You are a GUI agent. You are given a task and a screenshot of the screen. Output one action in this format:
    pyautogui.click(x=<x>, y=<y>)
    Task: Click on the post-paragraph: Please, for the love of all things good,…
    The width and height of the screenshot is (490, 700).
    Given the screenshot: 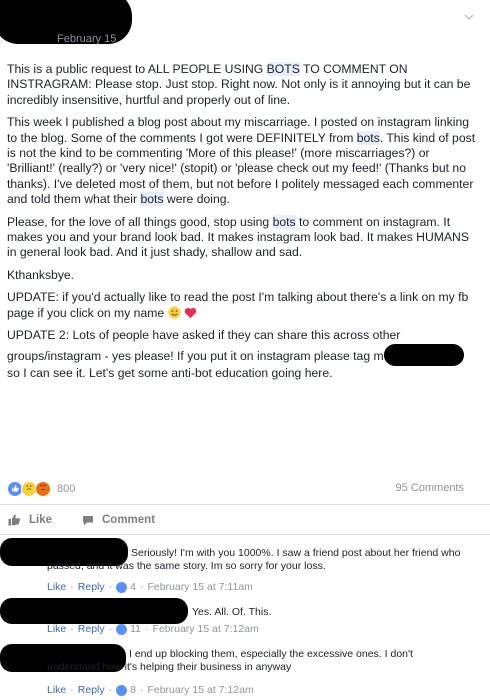 What is the action you would take?
    pyautogui.click(x=242, y=237)
    